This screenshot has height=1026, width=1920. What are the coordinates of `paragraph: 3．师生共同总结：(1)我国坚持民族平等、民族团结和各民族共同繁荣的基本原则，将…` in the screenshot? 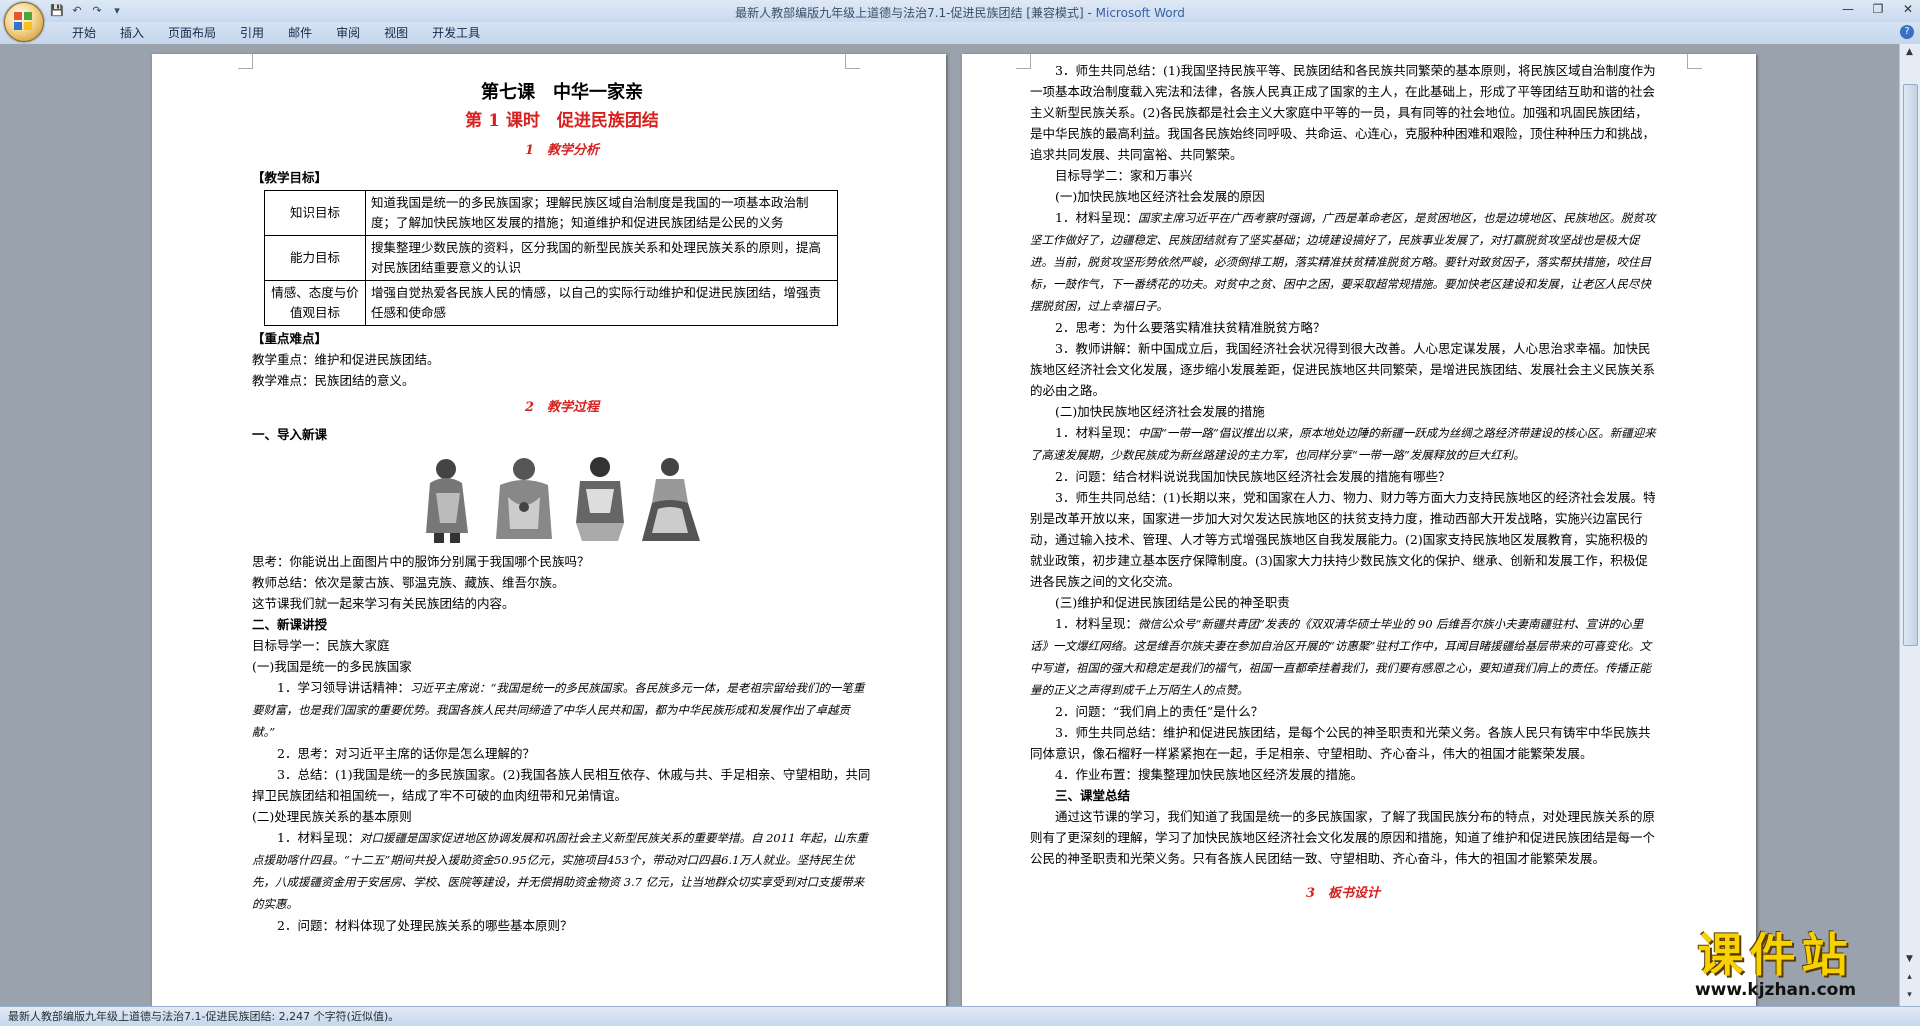 It's located at (1343, 112).